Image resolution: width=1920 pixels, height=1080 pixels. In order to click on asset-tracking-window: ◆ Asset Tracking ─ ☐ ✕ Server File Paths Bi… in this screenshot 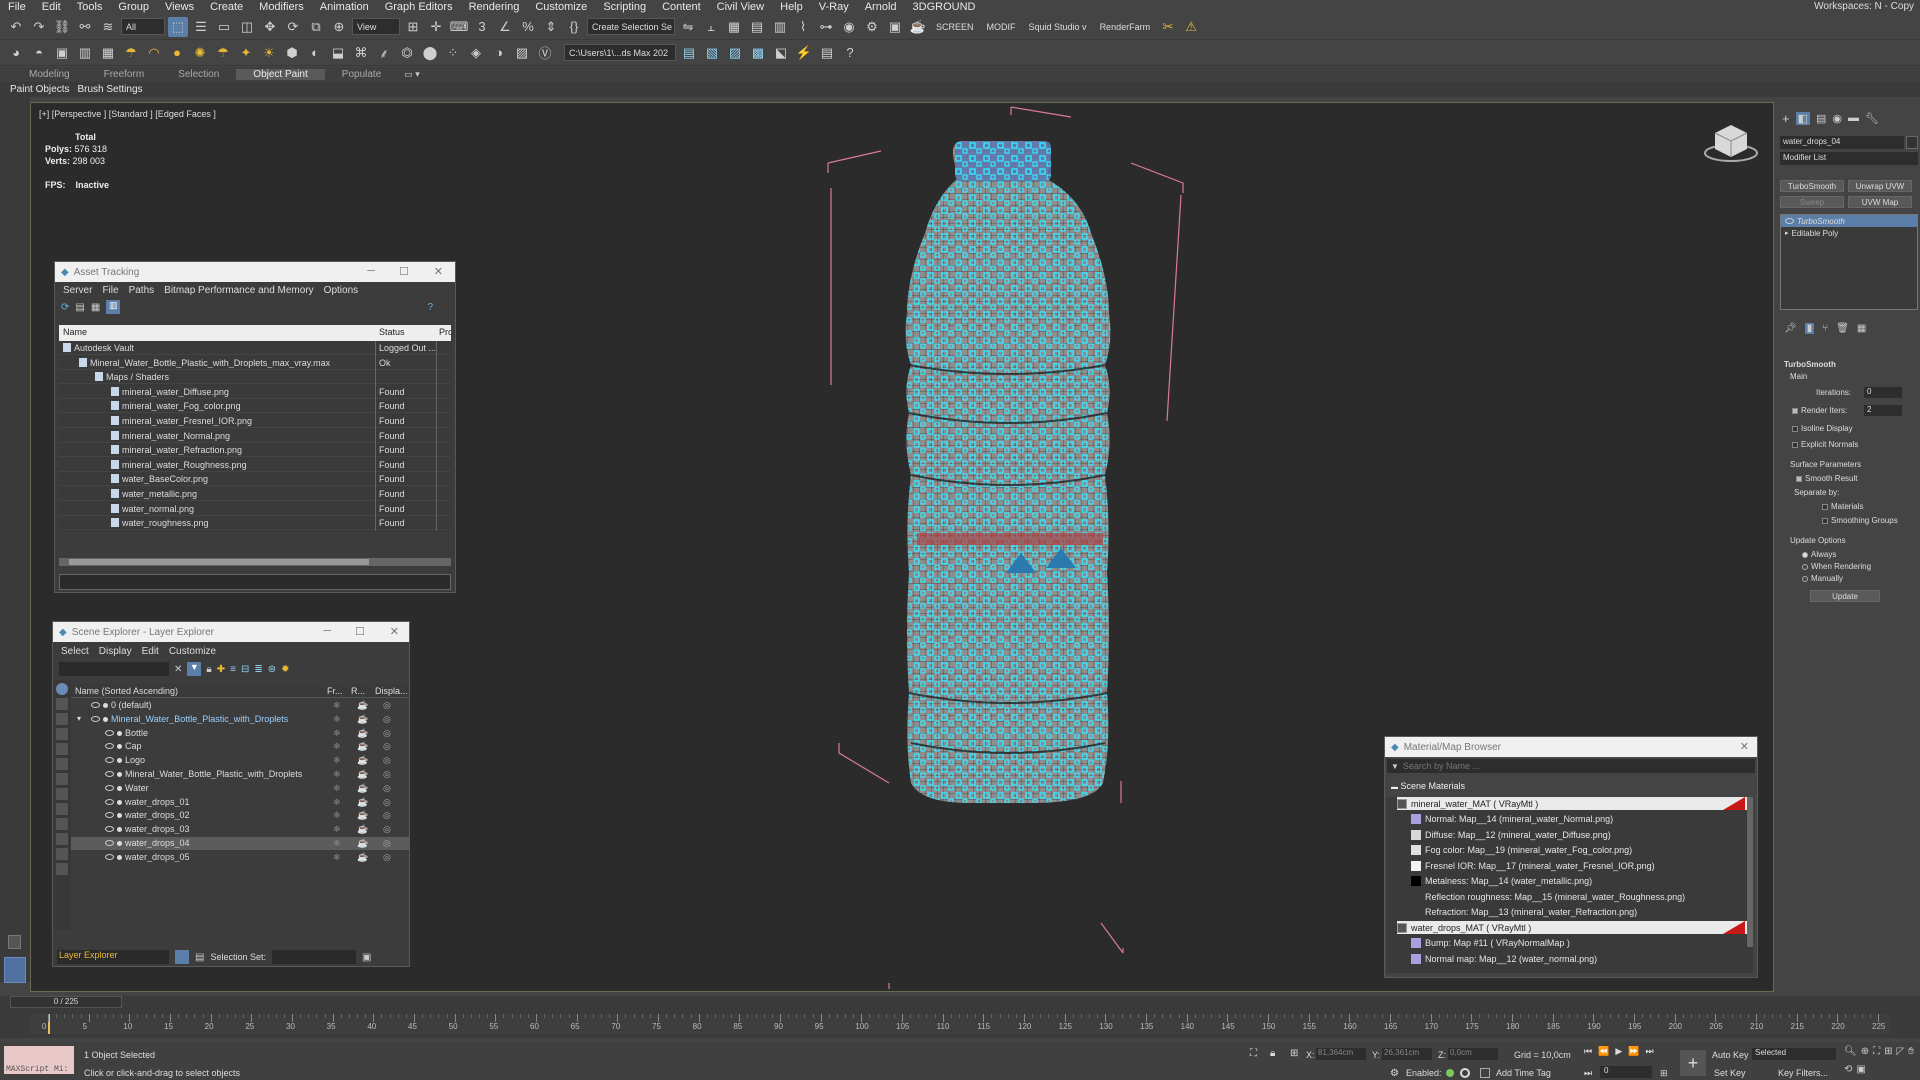, I will do `click(255, 427)`.